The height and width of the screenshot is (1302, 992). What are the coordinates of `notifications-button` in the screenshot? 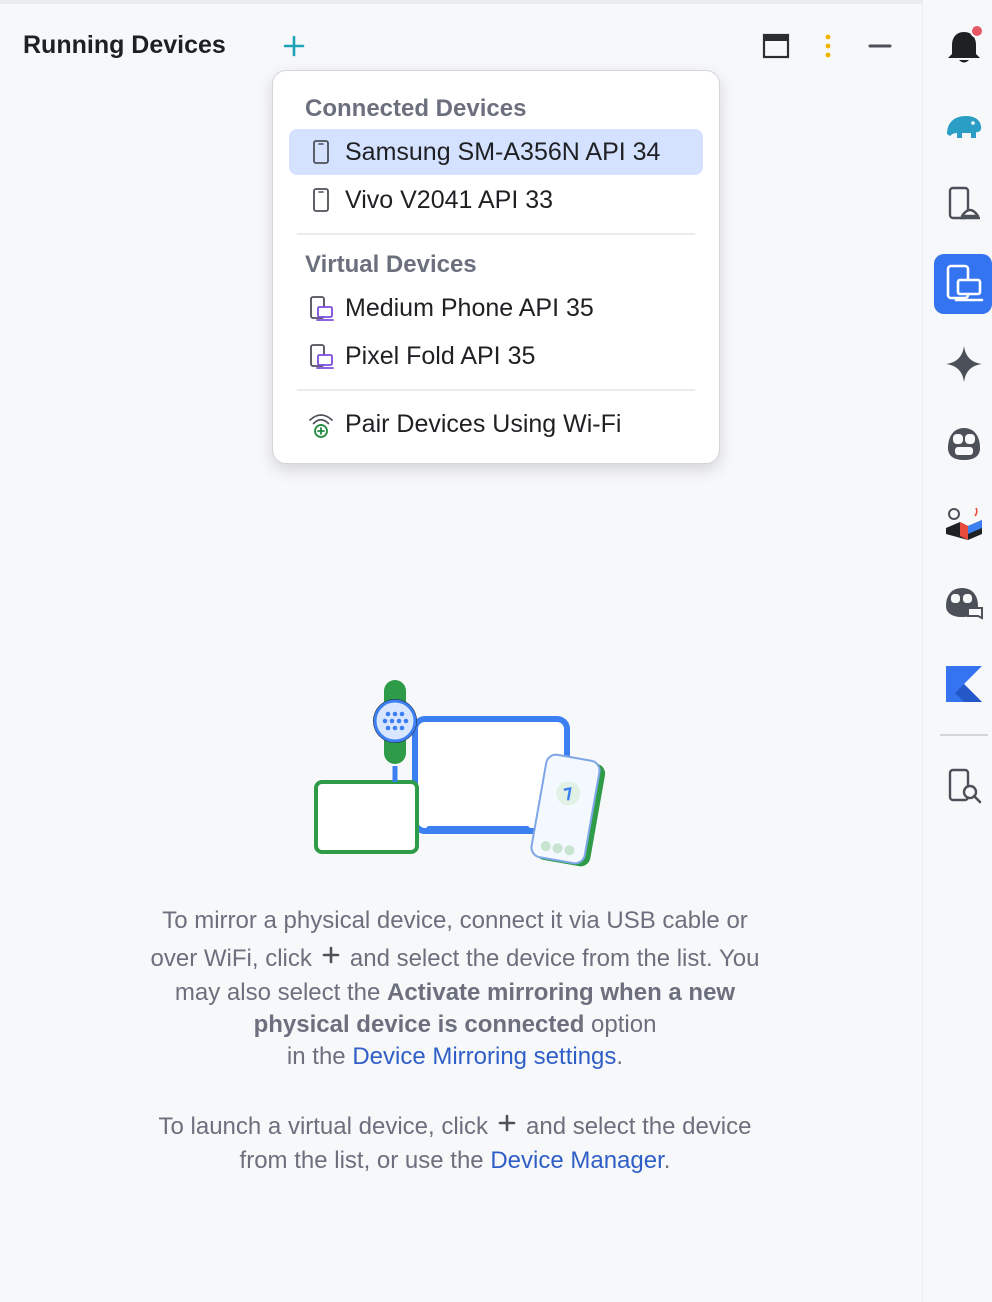 It's located at (964, 46).